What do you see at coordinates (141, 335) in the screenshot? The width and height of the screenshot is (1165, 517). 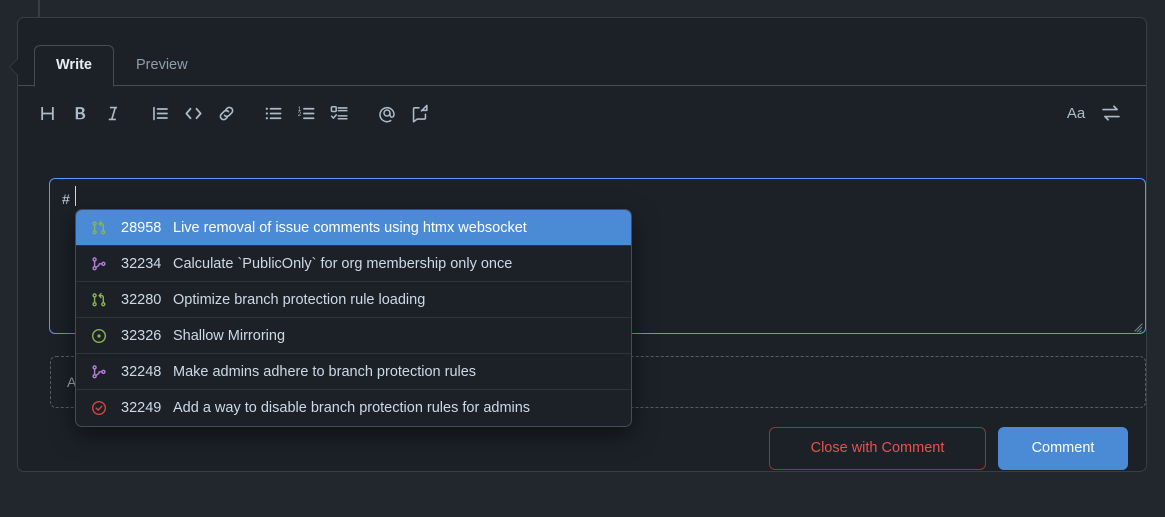 I see `autocomplete-item-number: 32326` at bounding box center [141, 335].